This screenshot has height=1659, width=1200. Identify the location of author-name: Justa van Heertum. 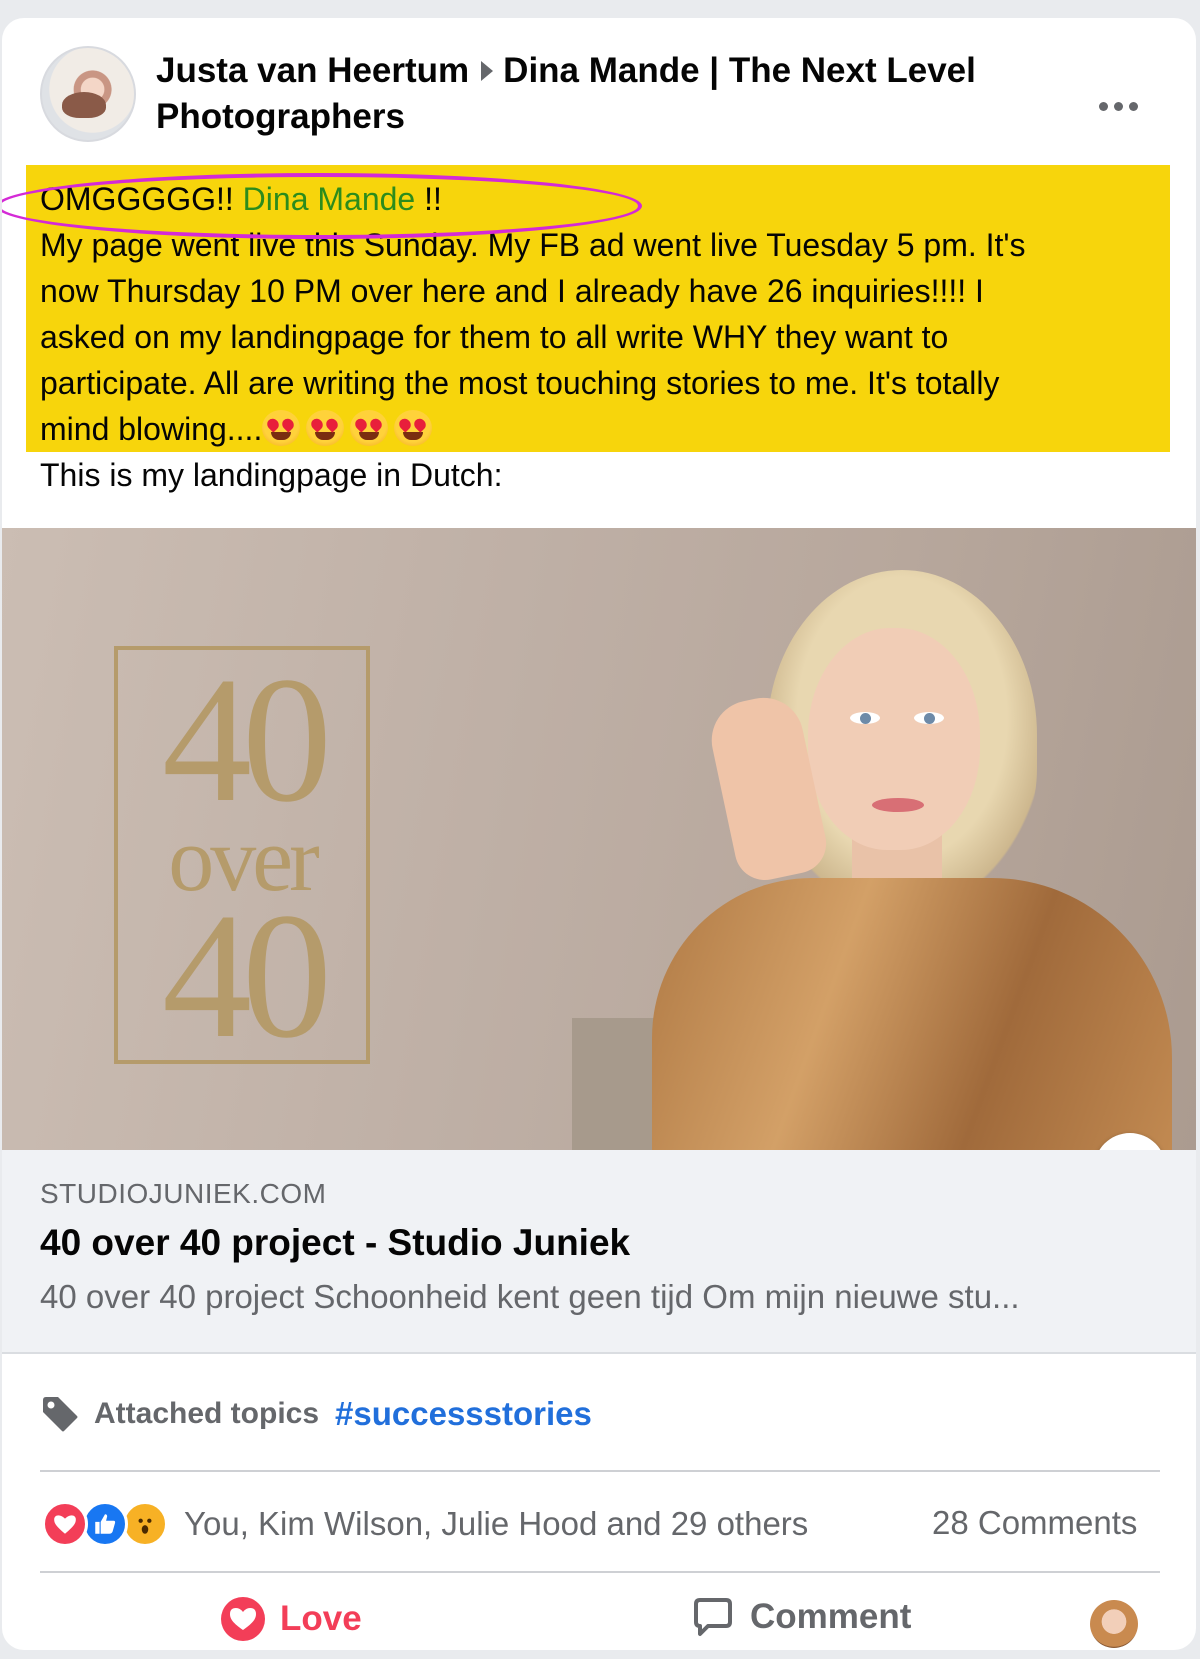
(312, 70).